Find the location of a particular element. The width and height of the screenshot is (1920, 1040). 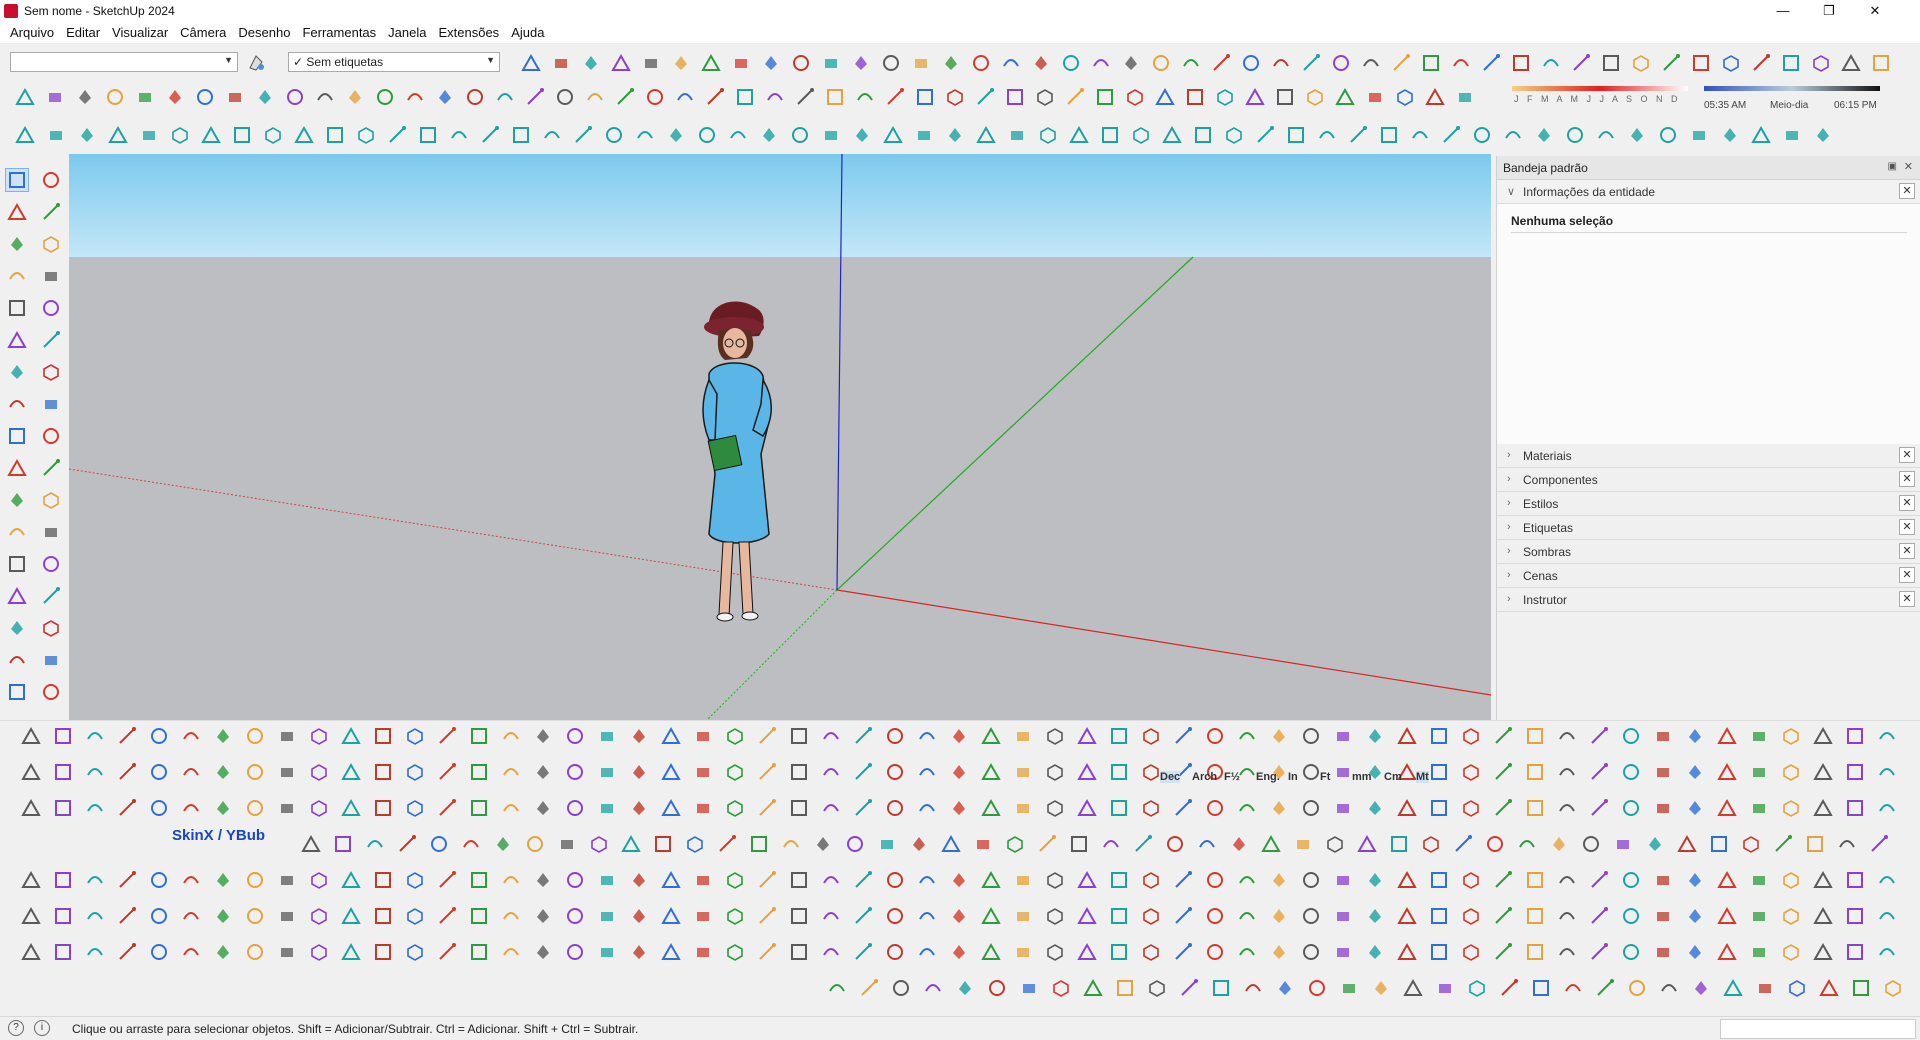

close-icon: ✕ is located at coordinates (1907, 551).